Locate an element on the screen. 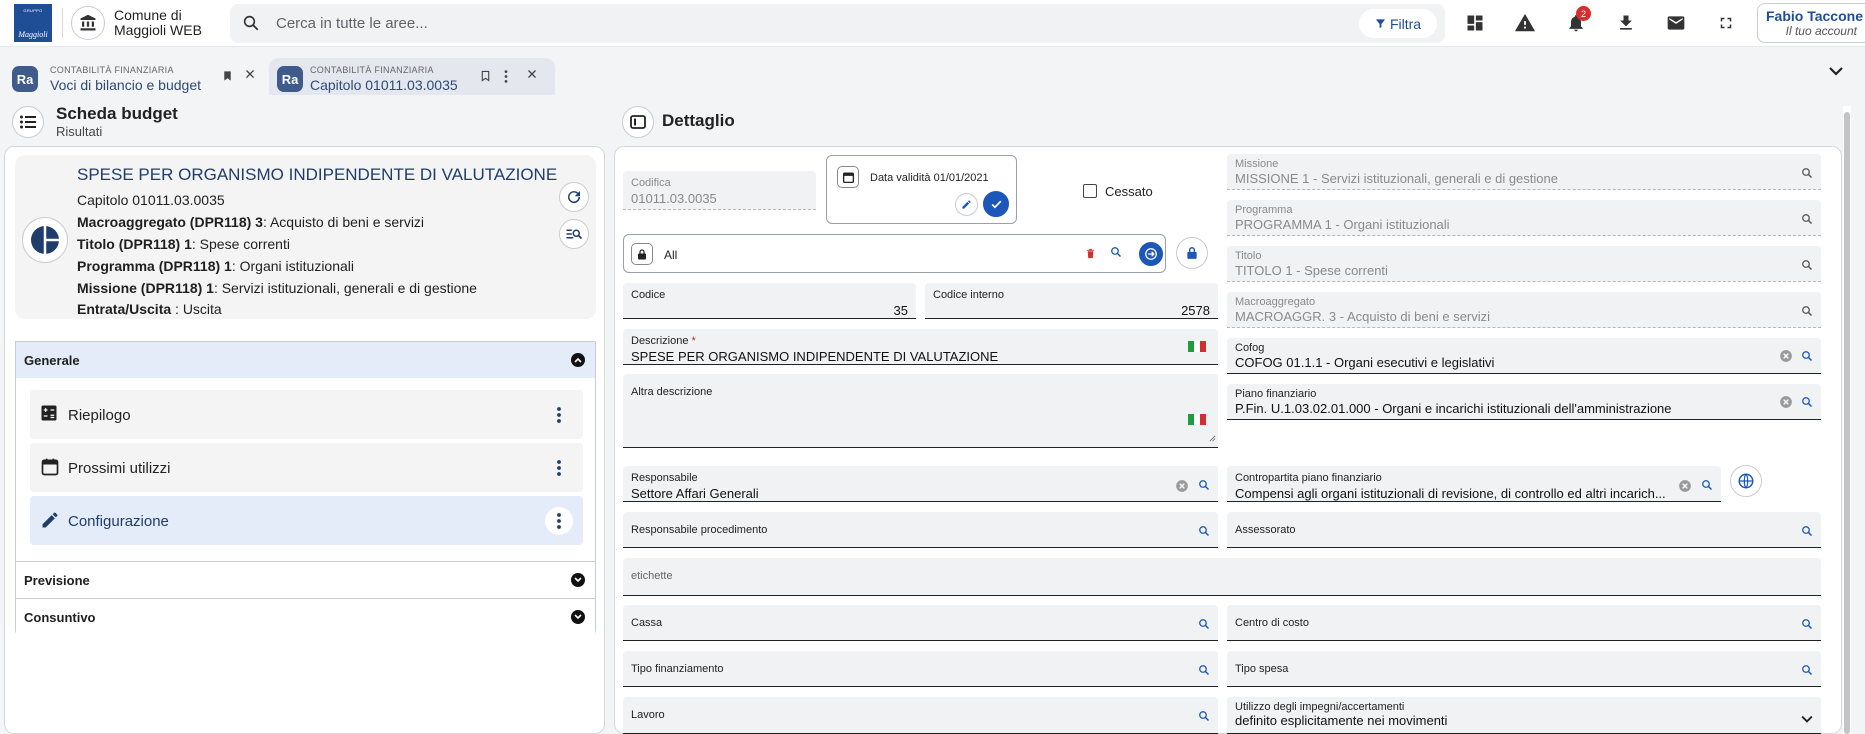  notifications-button: 2 is located at coordinates (1576, 23).